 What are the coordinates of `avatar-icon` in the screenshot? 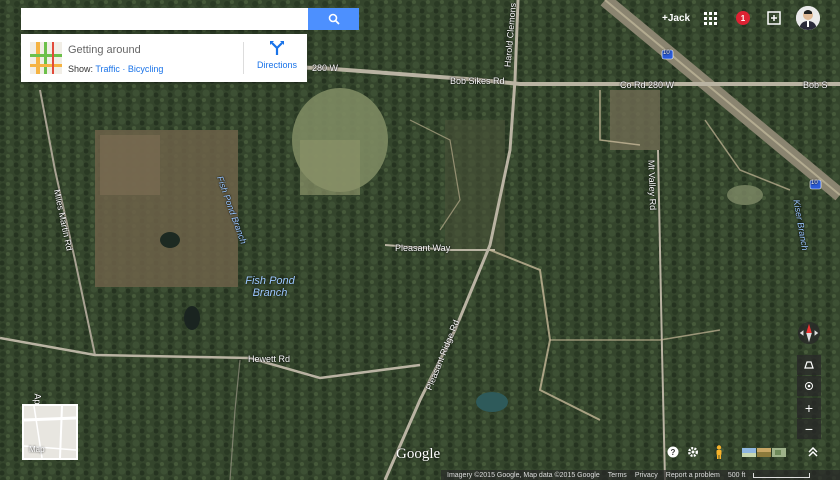 It's located at (808, 18).